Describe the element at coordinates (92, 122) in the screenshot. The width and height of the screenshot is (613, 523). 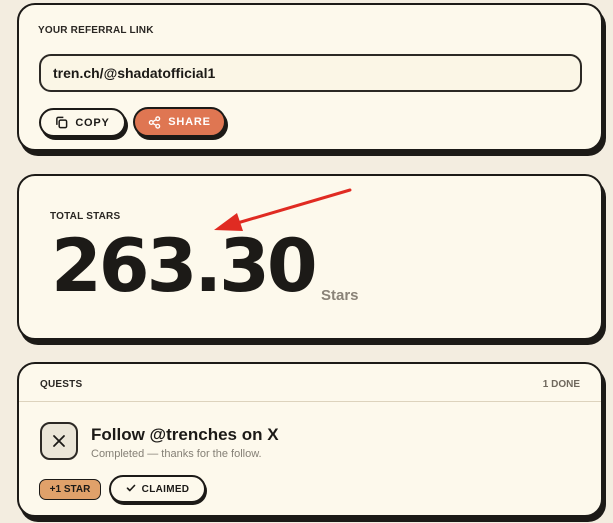
I see `copy-label: COPY` at that location.